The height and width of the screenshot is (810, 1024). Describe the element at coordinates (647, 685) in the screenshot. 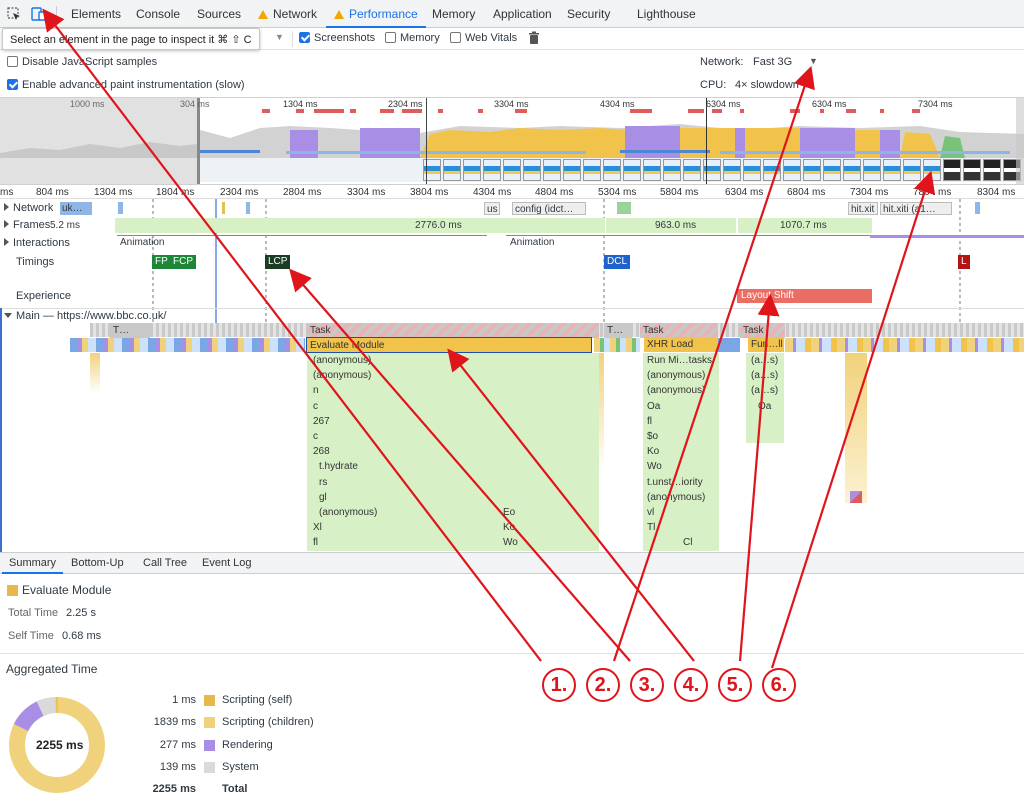

I see `annotation-3: 3.` at that location.